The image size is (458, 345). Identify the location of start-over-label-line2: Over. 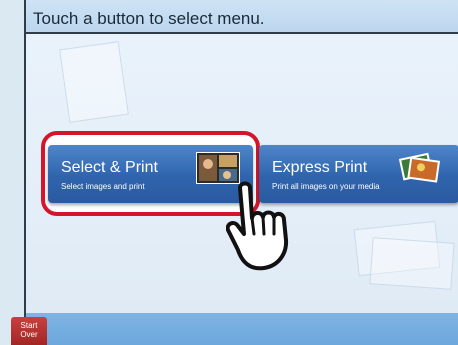
(29, 334).